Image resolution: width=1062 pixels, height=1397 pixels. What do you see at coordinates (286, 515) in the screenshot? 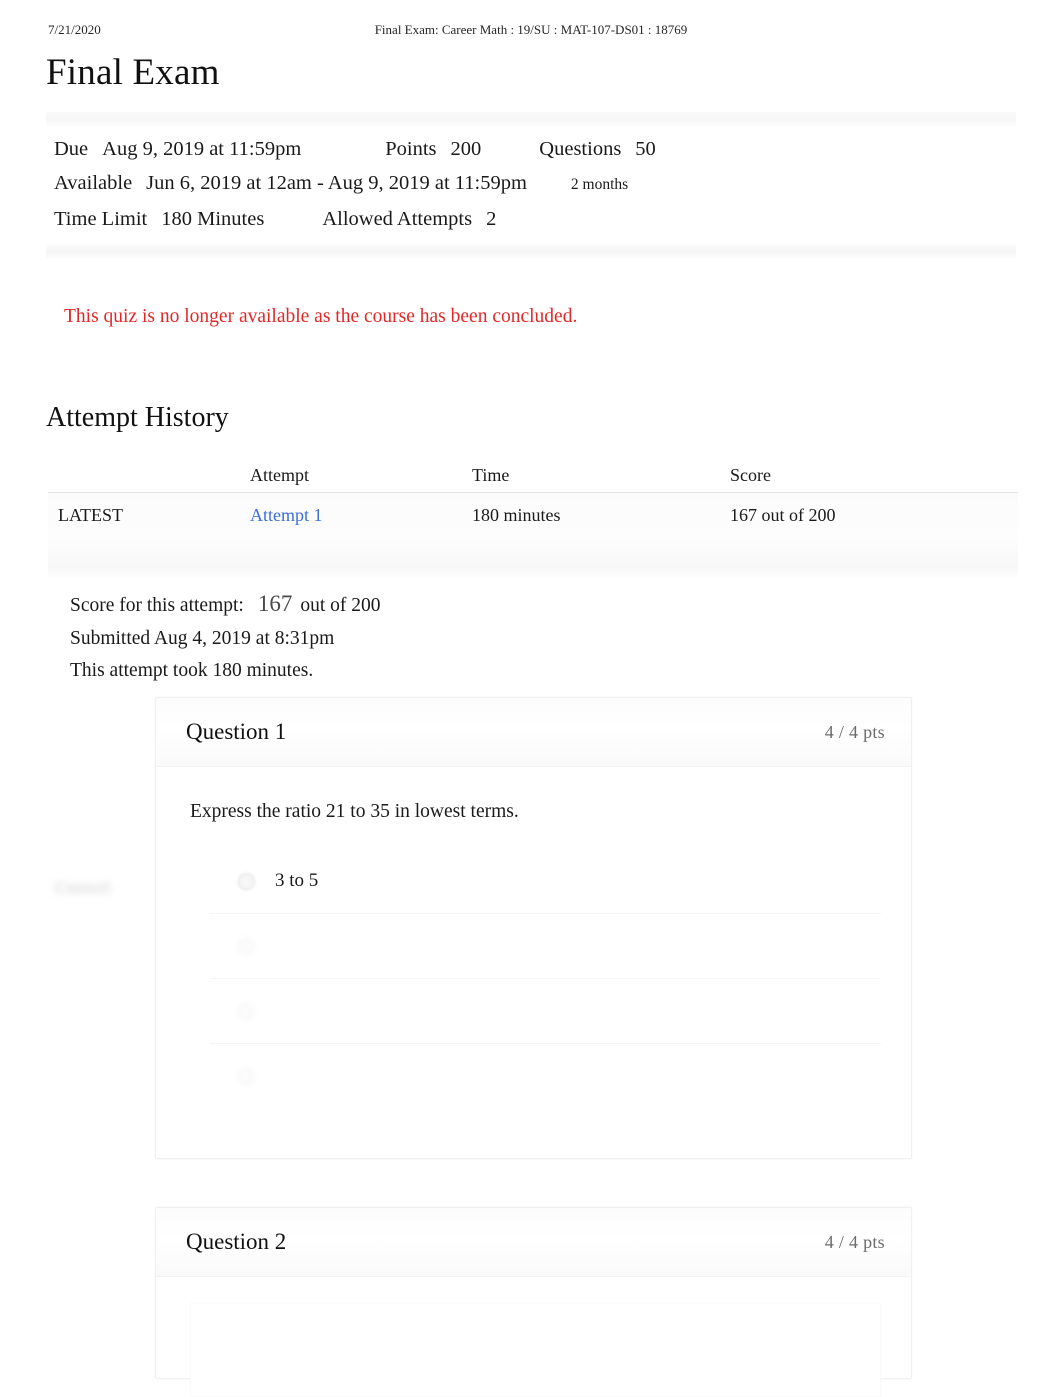
I see `attempt-1-link: Attempt 1` at bounding box center [286, 515].